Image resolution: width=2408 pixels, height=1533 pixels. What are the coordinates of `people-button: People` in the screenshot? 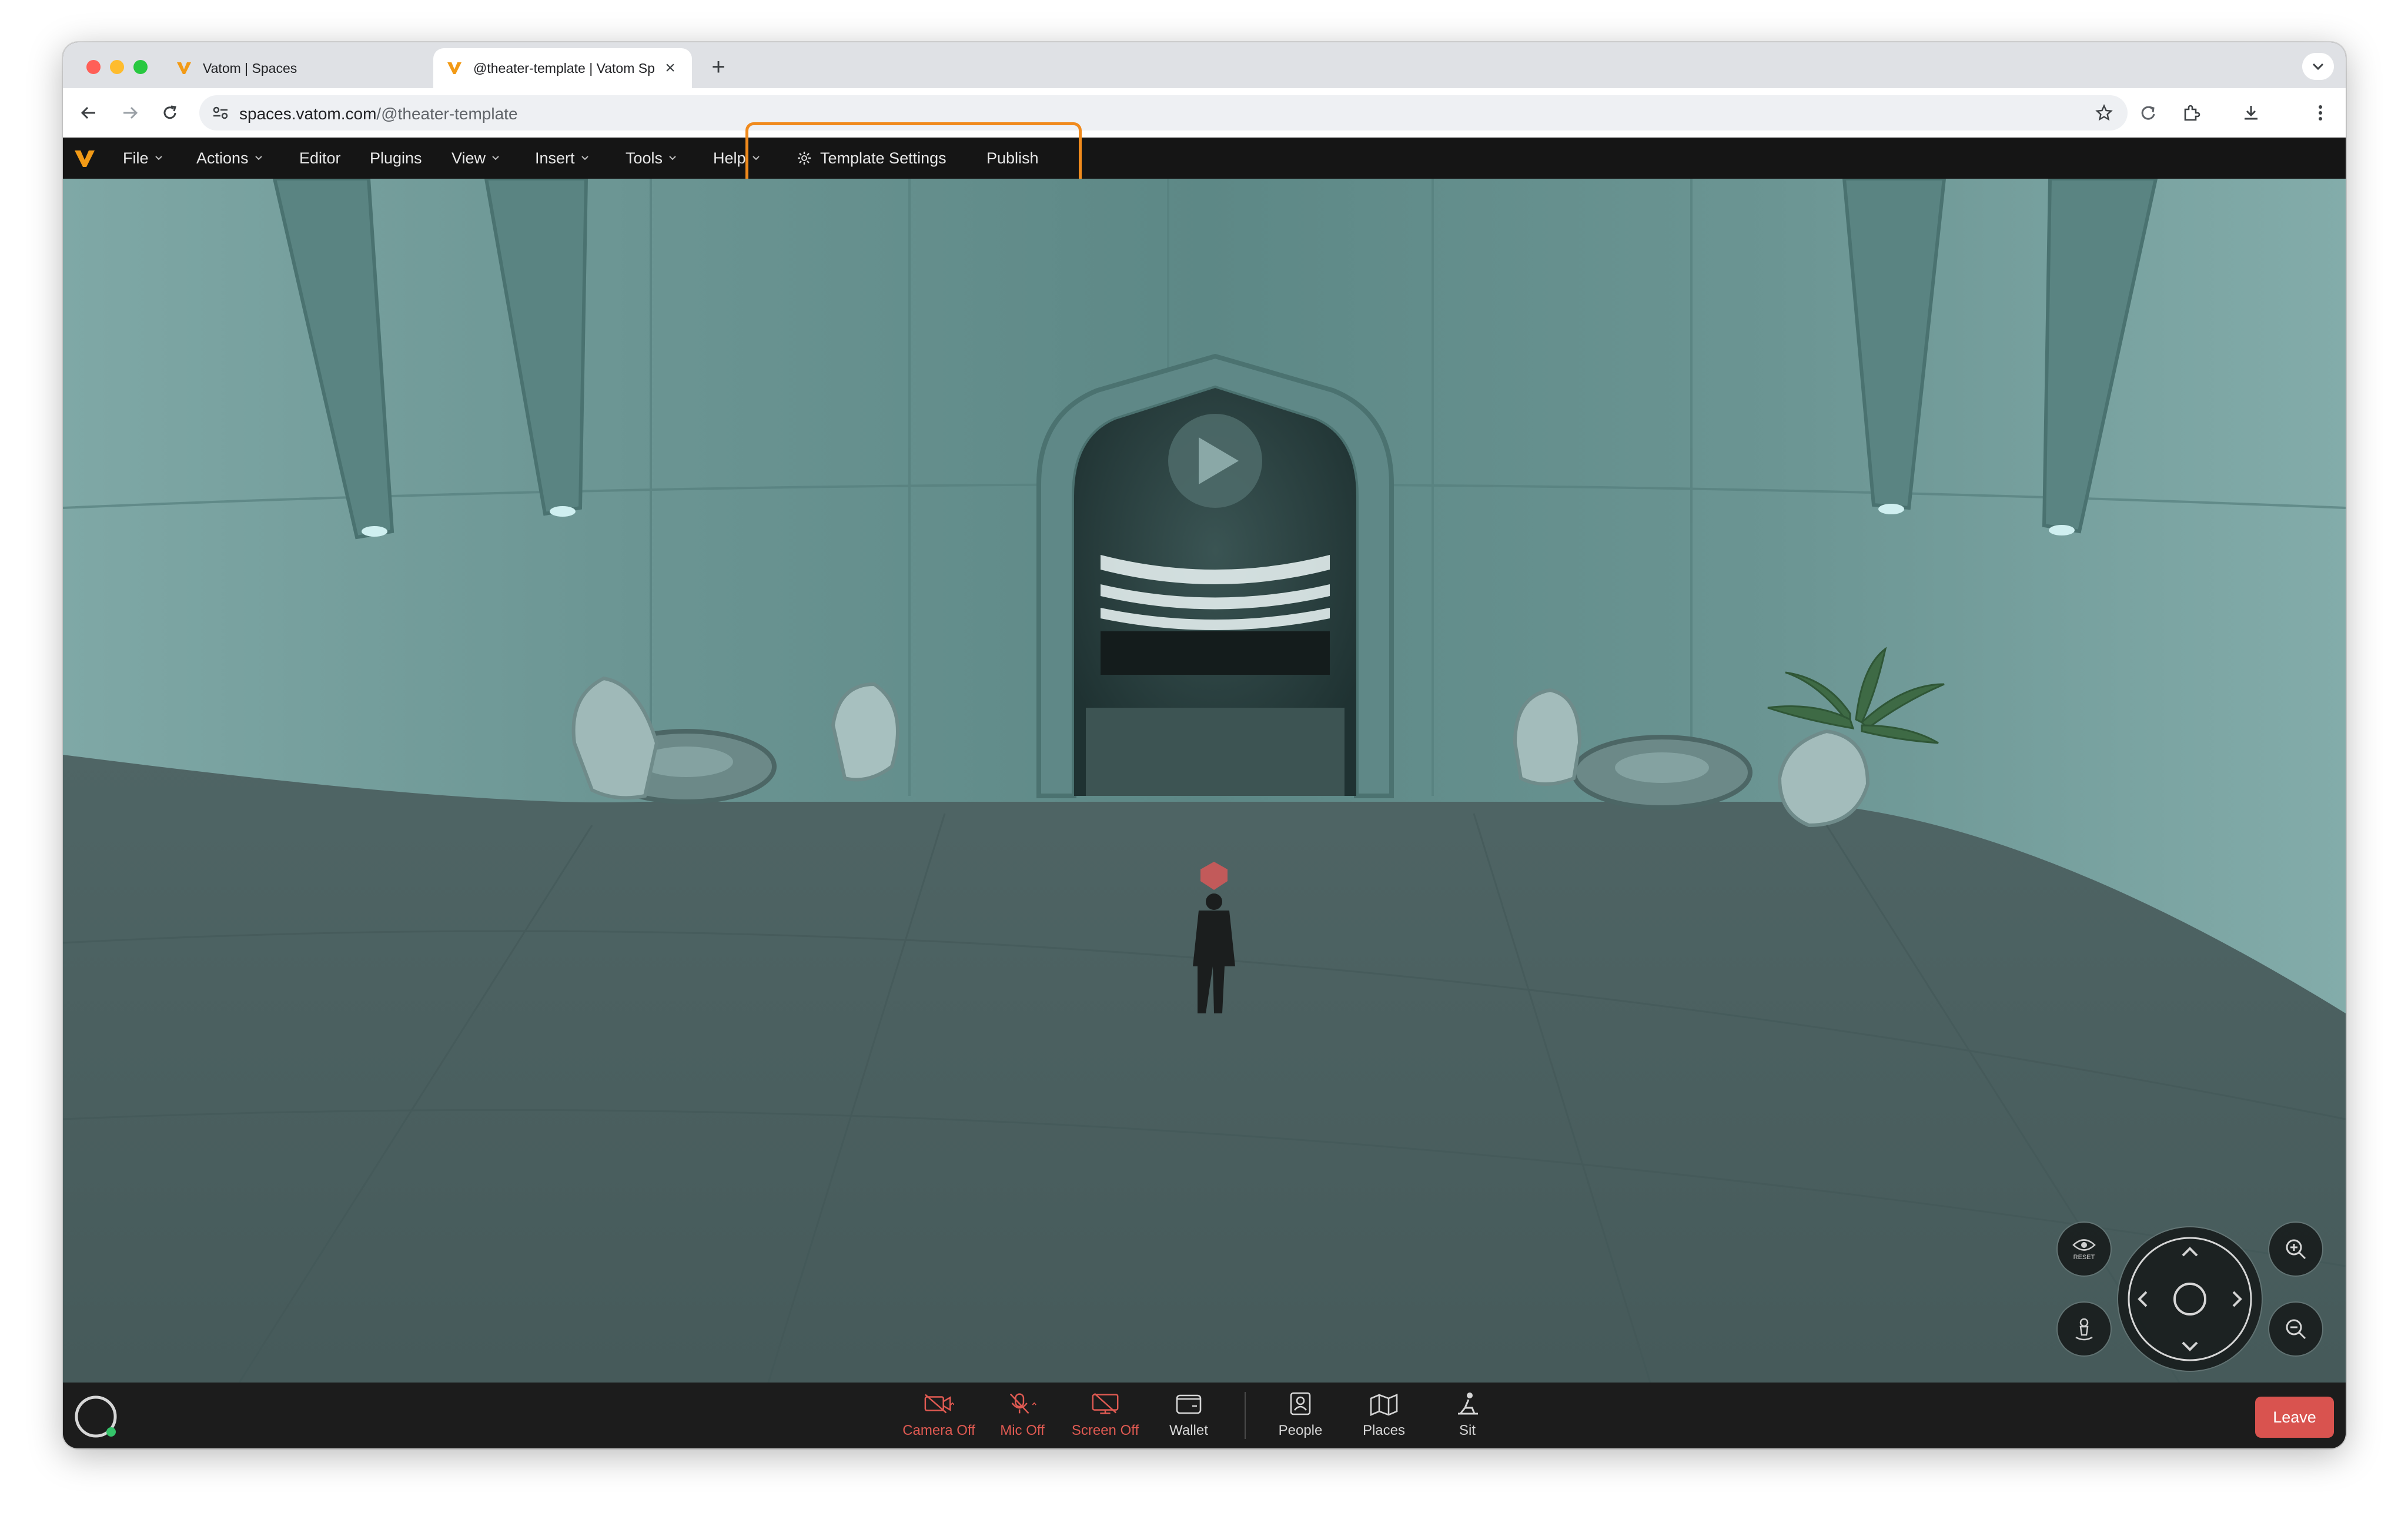 It's located at (1300, 1417).